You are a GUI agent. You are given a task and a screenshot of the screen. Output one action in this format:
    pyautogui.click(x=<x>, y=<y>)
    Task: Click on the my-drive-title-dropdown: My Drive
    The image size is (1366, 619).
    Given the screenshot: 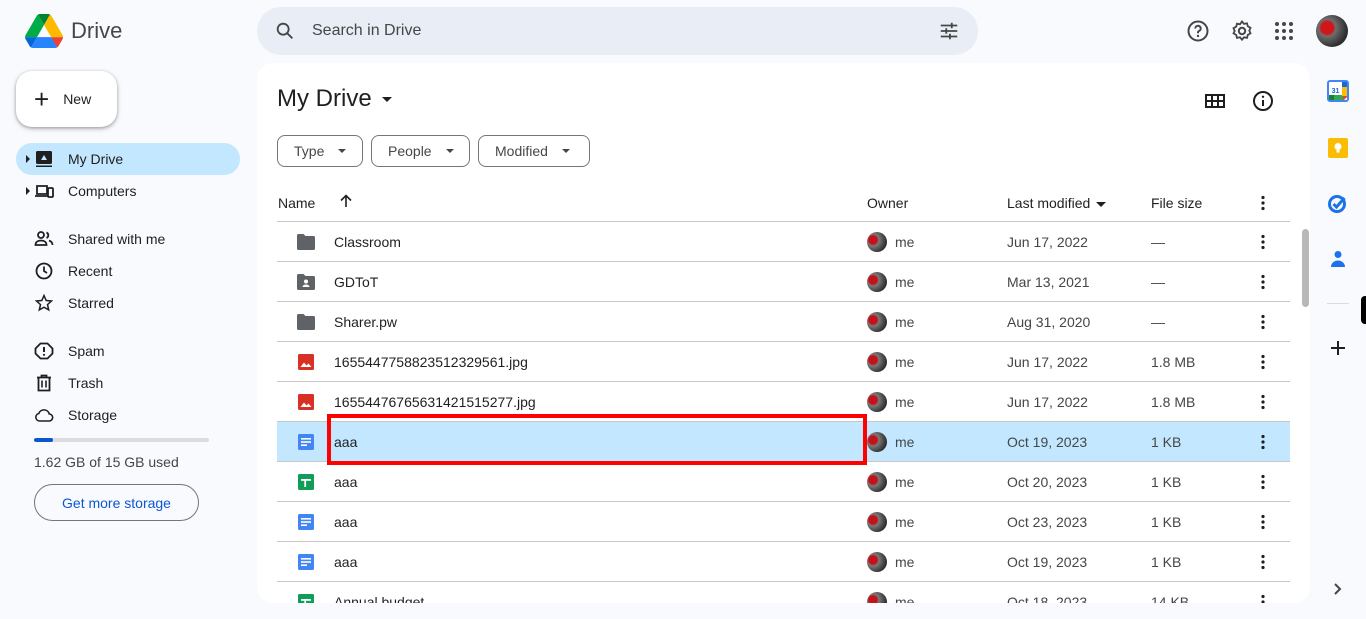 What is the action you would take?
    pyautogui.click(x=334, y=99)
    